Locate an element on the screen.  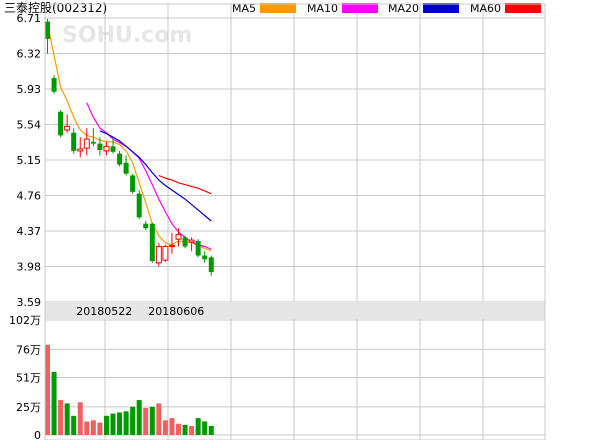
price-tick-label: 3.59 is located at coordinates (29, 302).